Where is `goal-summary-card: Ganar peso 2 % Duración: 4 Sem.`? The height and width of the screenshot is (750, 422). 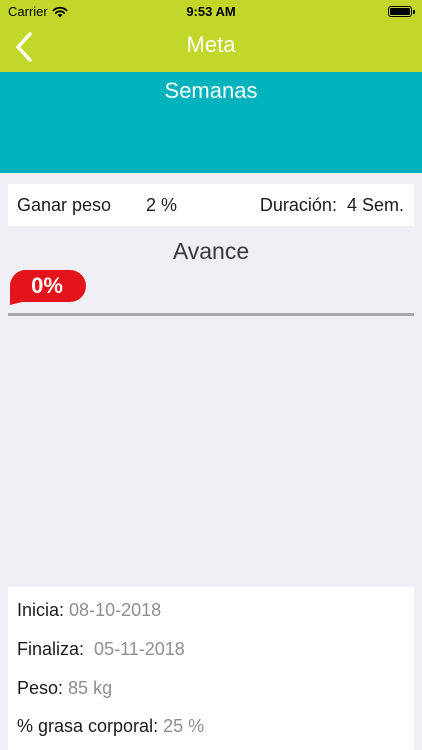
goal-summary-card: Ganar peso 2 % Duración: 4 Sem. is located at coordinates (211, 205).